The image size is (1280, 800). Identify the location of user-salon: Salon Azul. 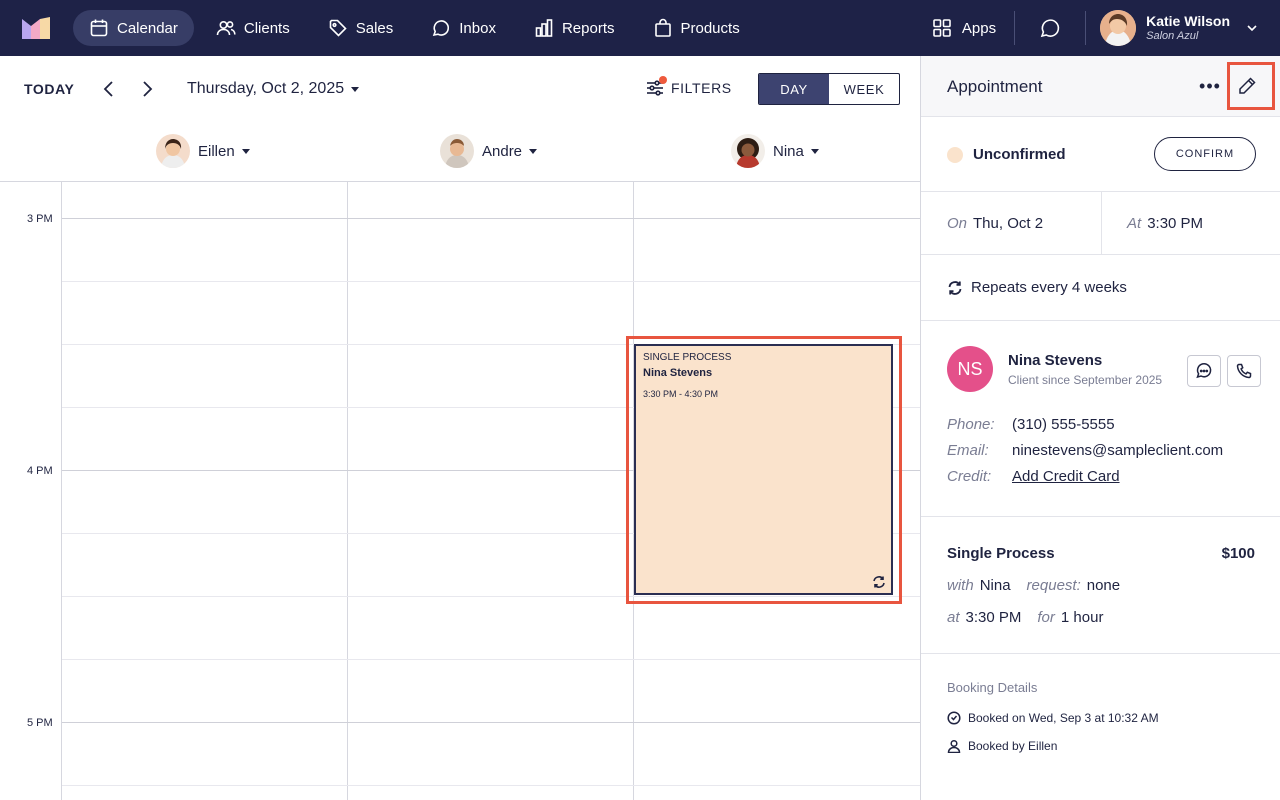
(1172, 36).